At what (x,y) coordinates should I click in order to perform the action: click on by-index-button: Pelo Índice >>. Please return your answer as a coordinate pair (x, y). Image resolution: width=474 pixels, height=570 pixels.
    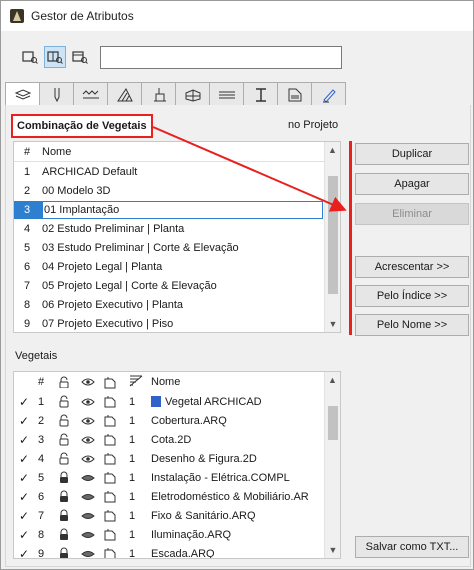
    Looking at the image, I should click on (412, 296).